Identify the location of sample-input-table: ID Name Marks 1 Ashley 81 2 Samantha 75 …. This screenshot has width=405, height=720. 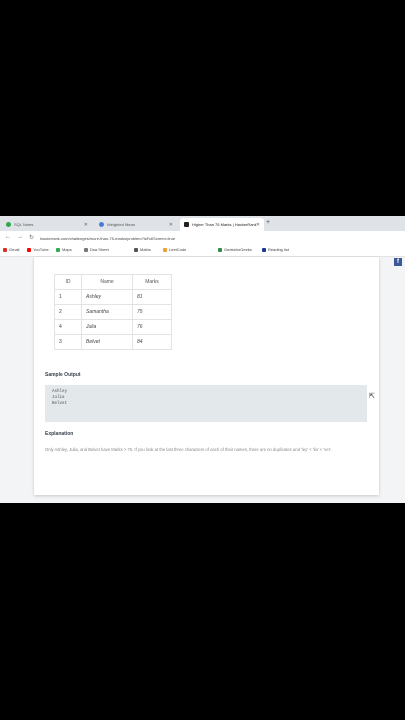
(113, 312).